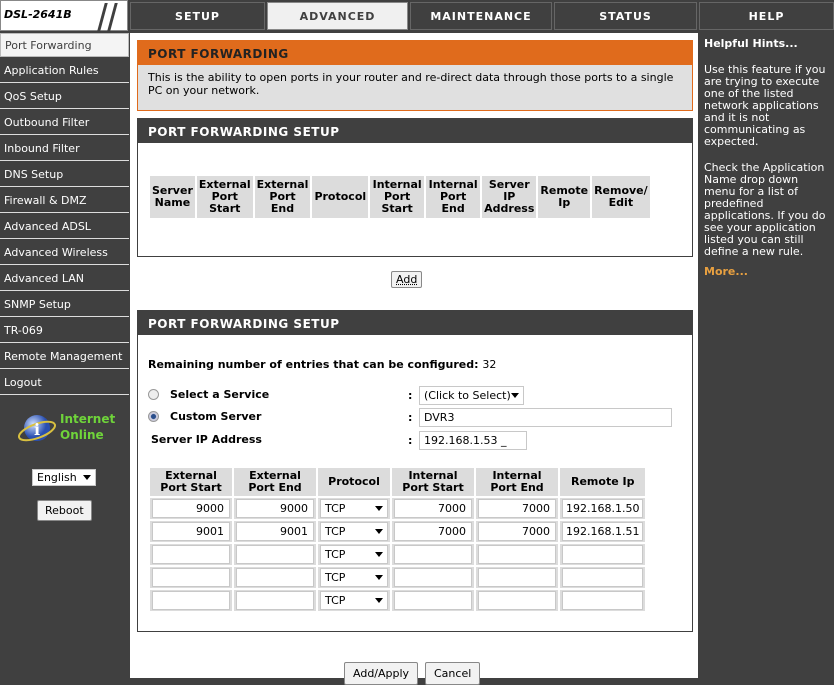 The width and height of the screenshot is (834, 685). What do you see at coordinates (153, 394) in the screenshot?
I see `select-service-radio` at bounding box center [153, 394].